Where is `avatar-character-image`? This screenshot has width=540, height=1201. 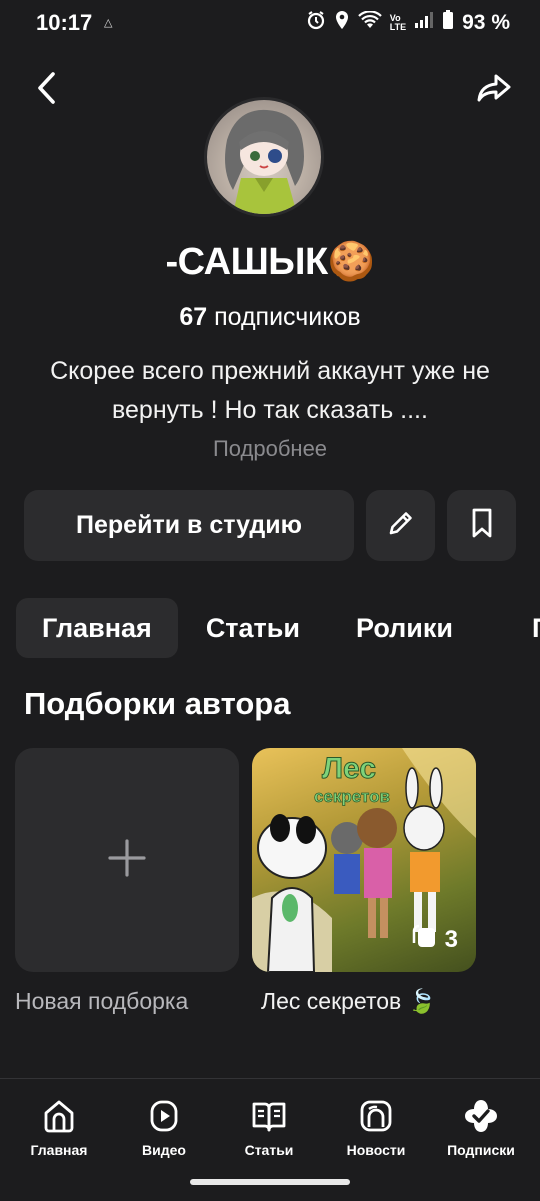
avatar-character-image is located at coordinates (264, 161).